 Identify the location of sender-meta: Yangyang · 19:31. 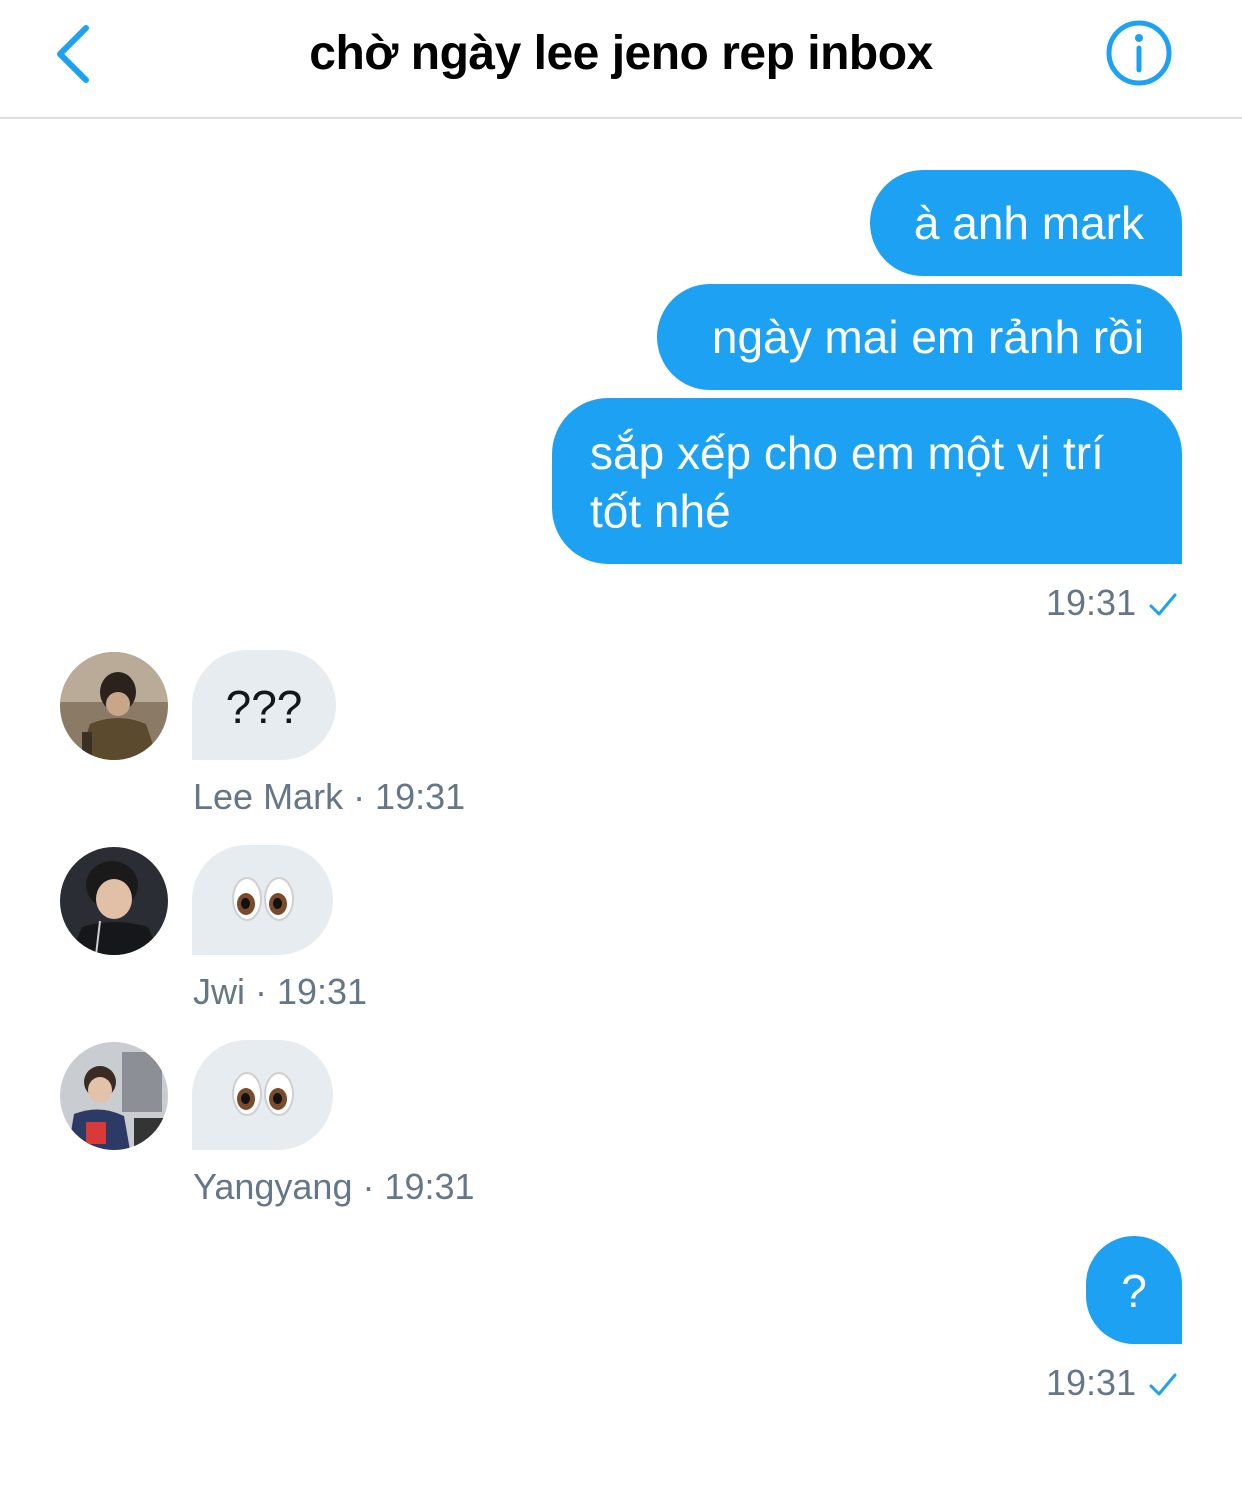
(334, 1186).